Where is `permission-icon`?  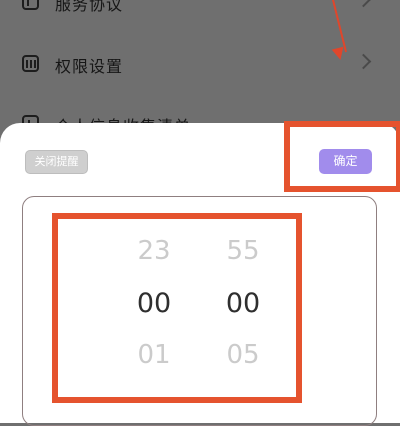
permission-icon is located at coordinates (30, 63).